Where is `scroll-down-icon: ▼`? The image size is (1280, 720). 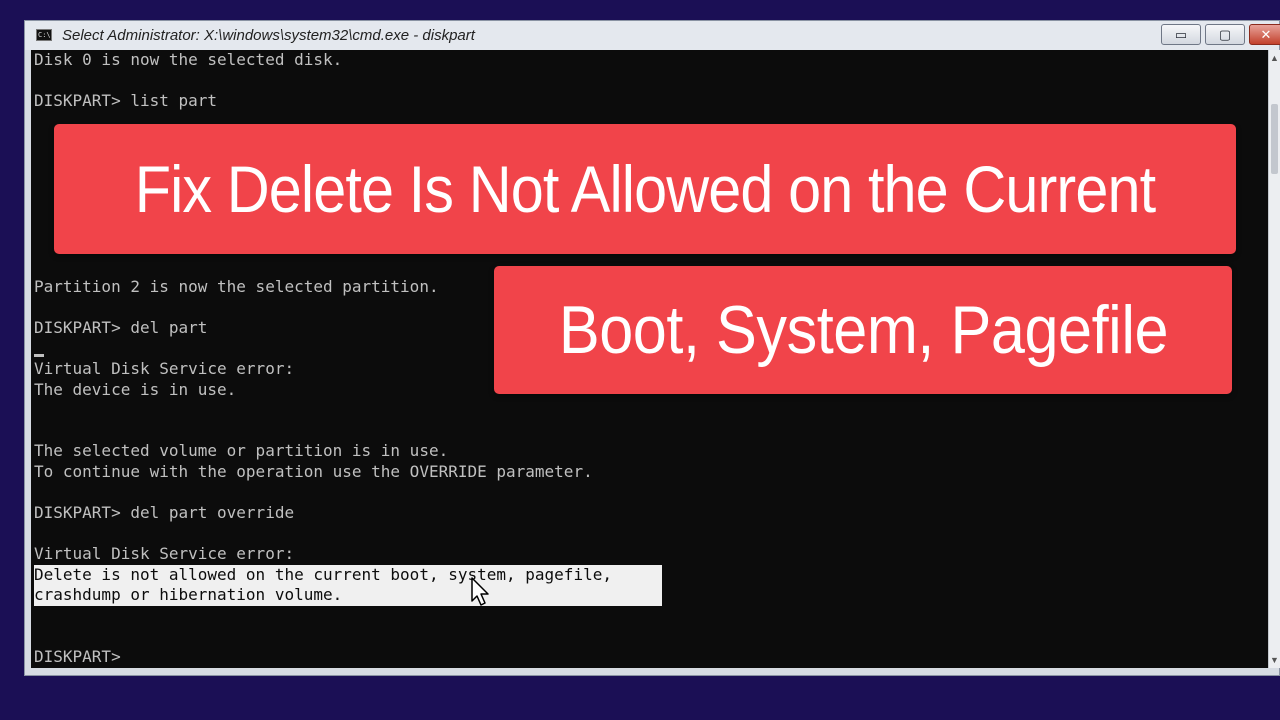 scroll-down-icon: ▼ is located at coordinates (1274, 660).